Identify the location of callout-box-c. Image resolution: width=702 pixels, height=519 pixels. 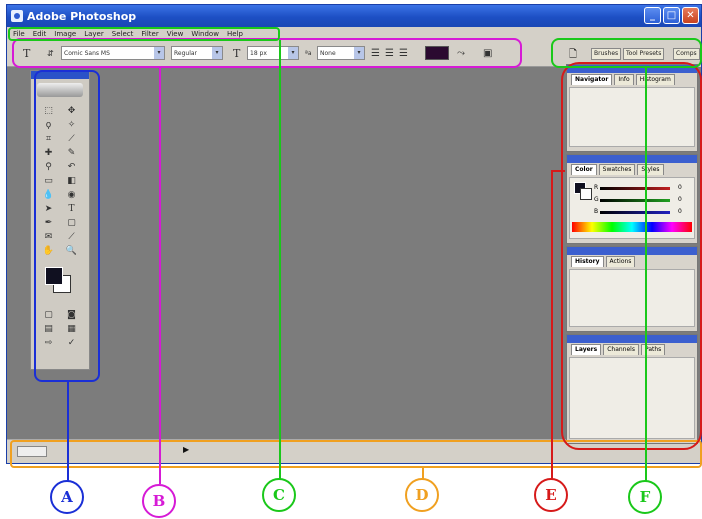
(144, 34).